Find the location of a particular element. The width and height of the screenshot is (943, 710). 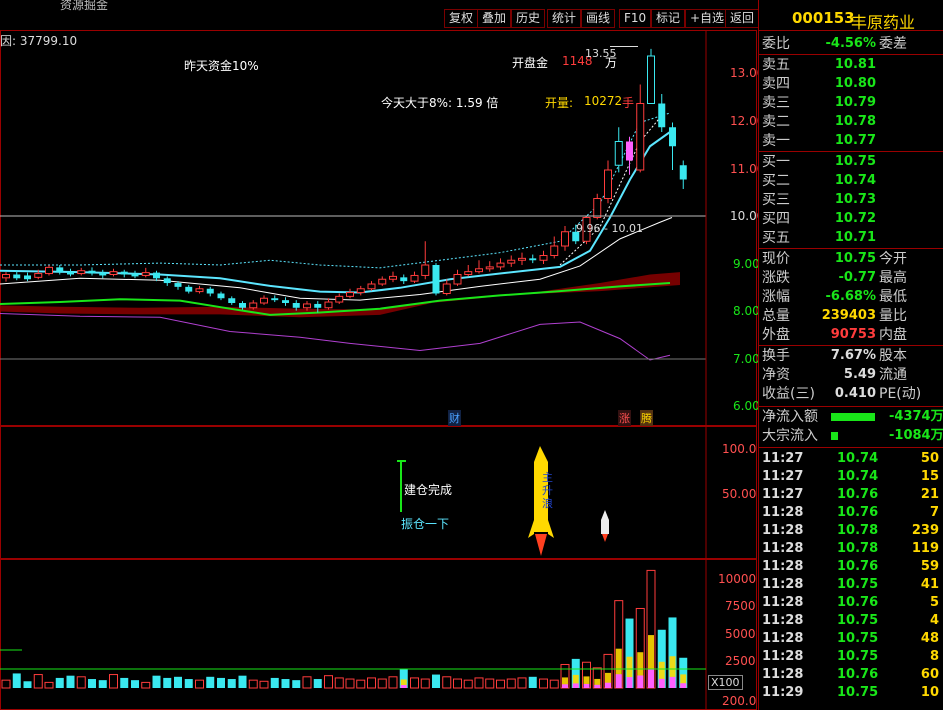

stat-row: 换手 7.67% 股本 is located at coordinates (851, 356).